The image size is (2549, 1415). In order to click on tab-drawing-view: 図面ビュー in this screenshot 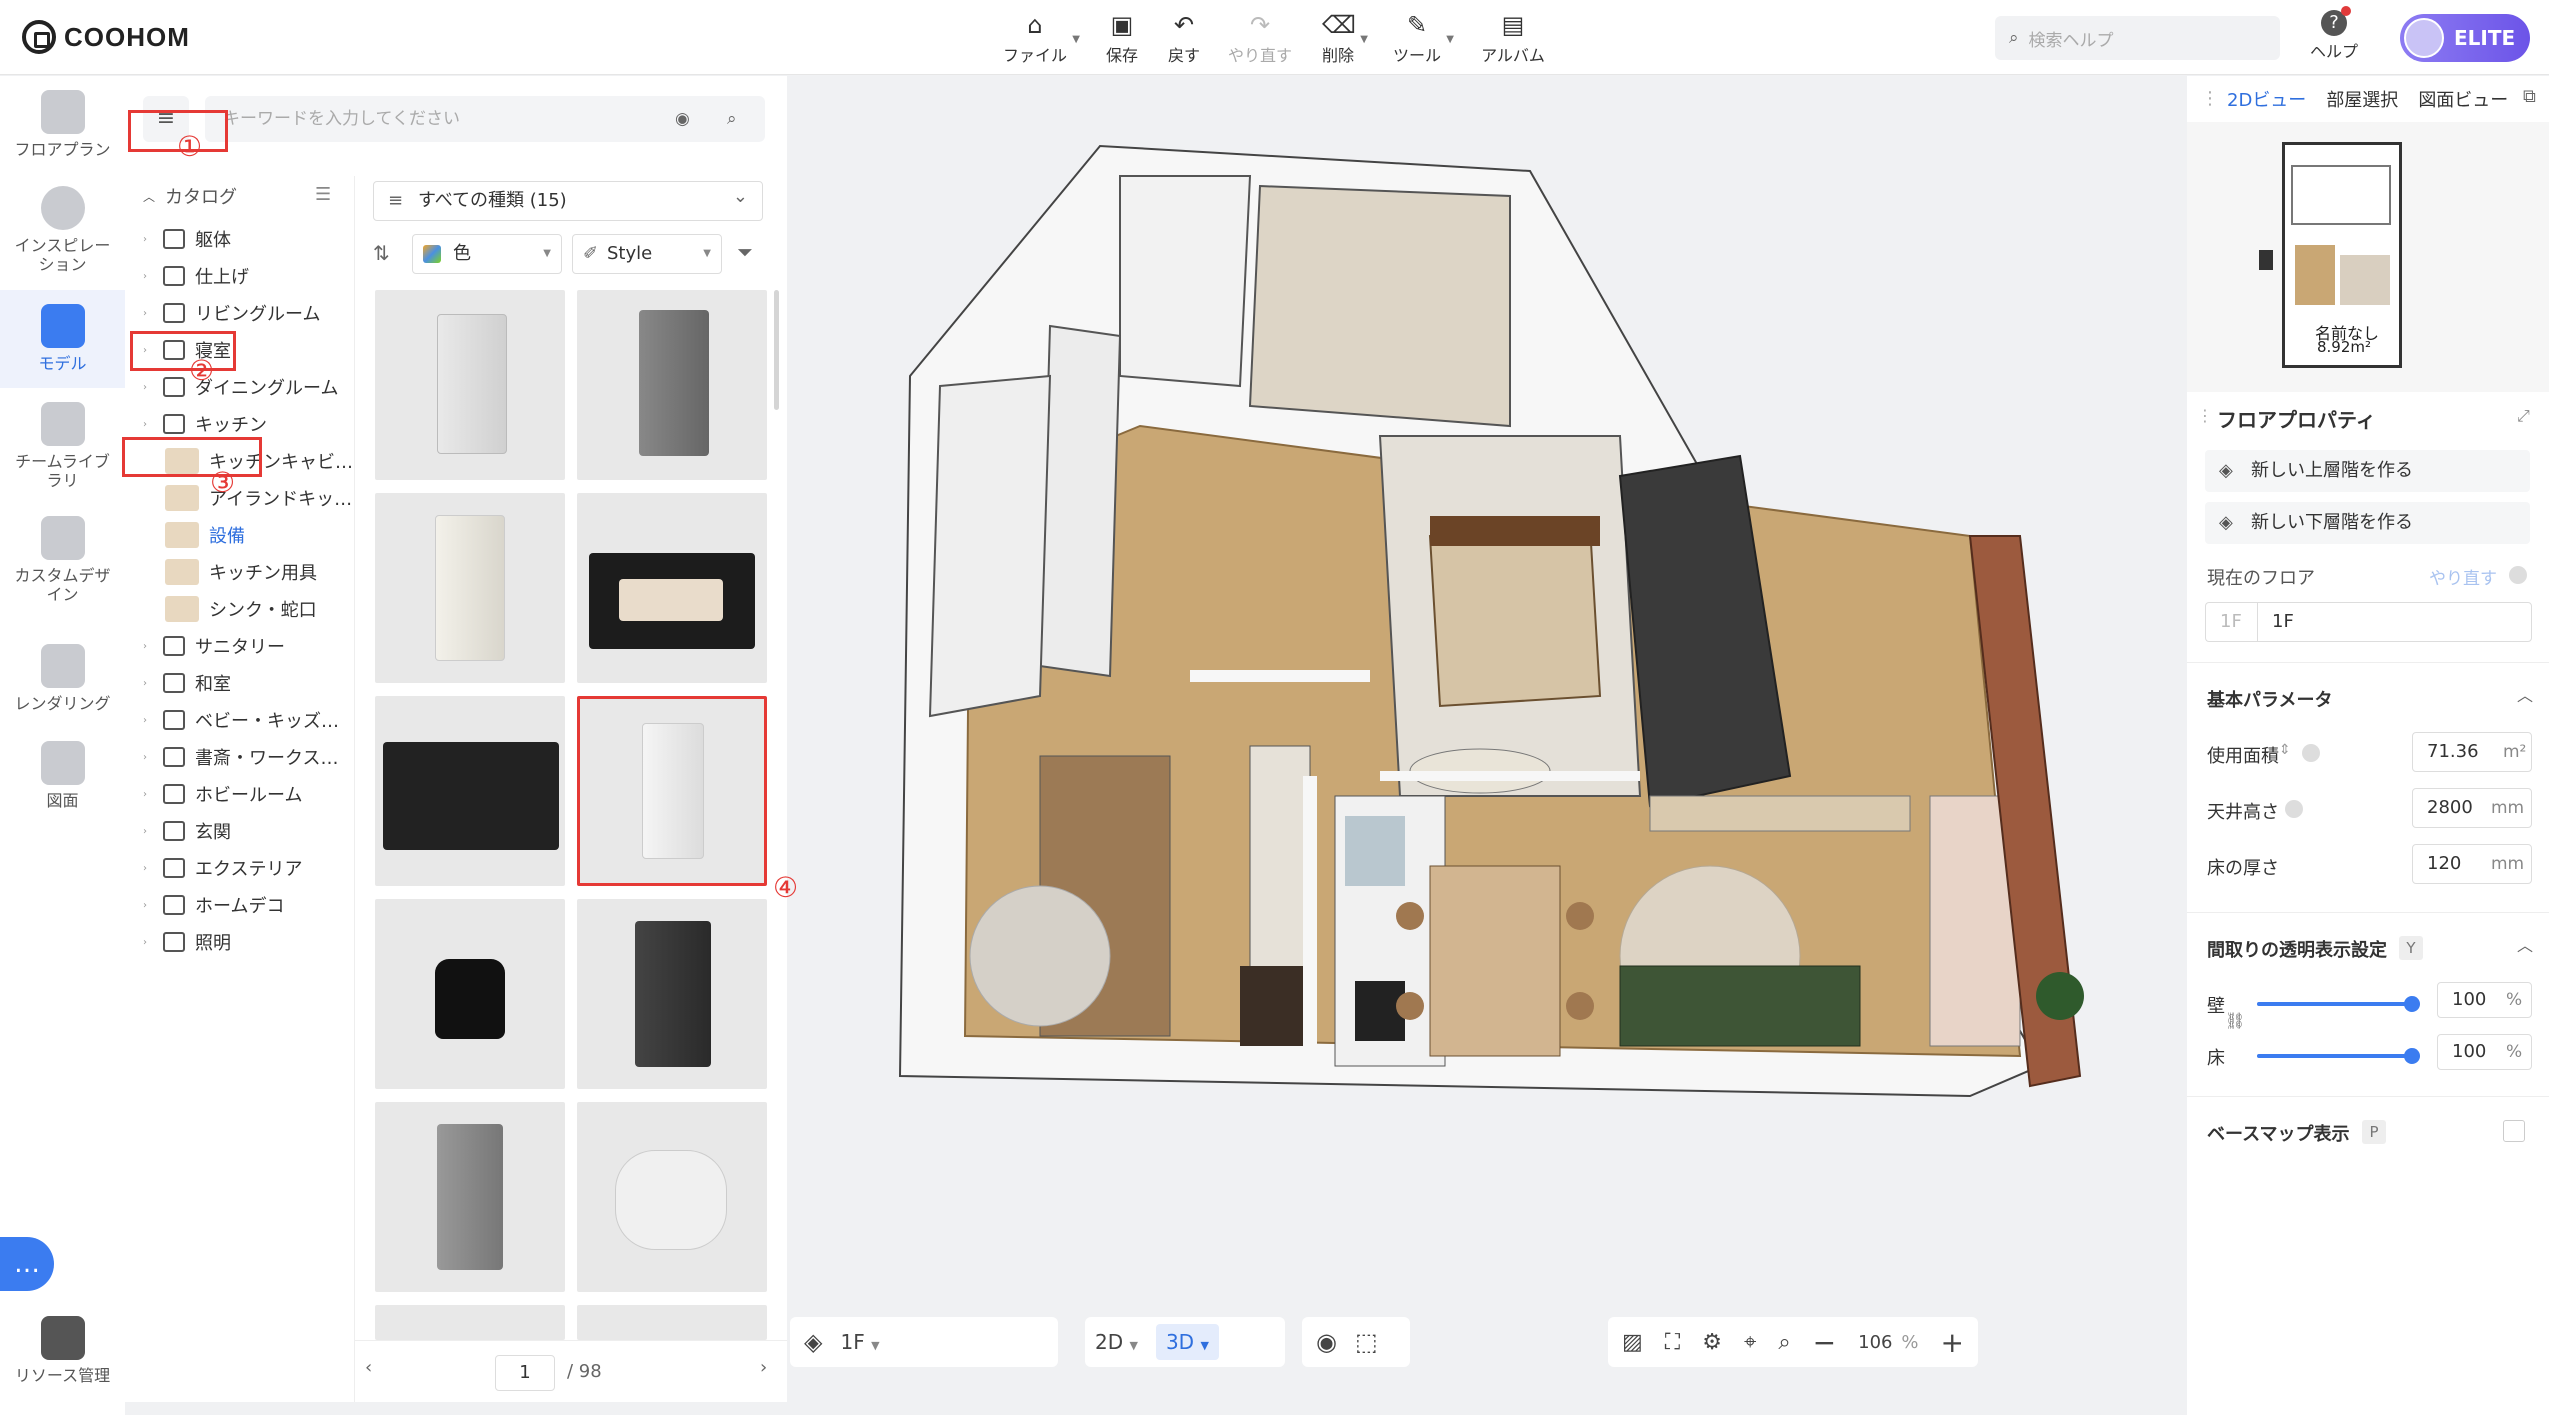, I will do `click(2463, 99)`.